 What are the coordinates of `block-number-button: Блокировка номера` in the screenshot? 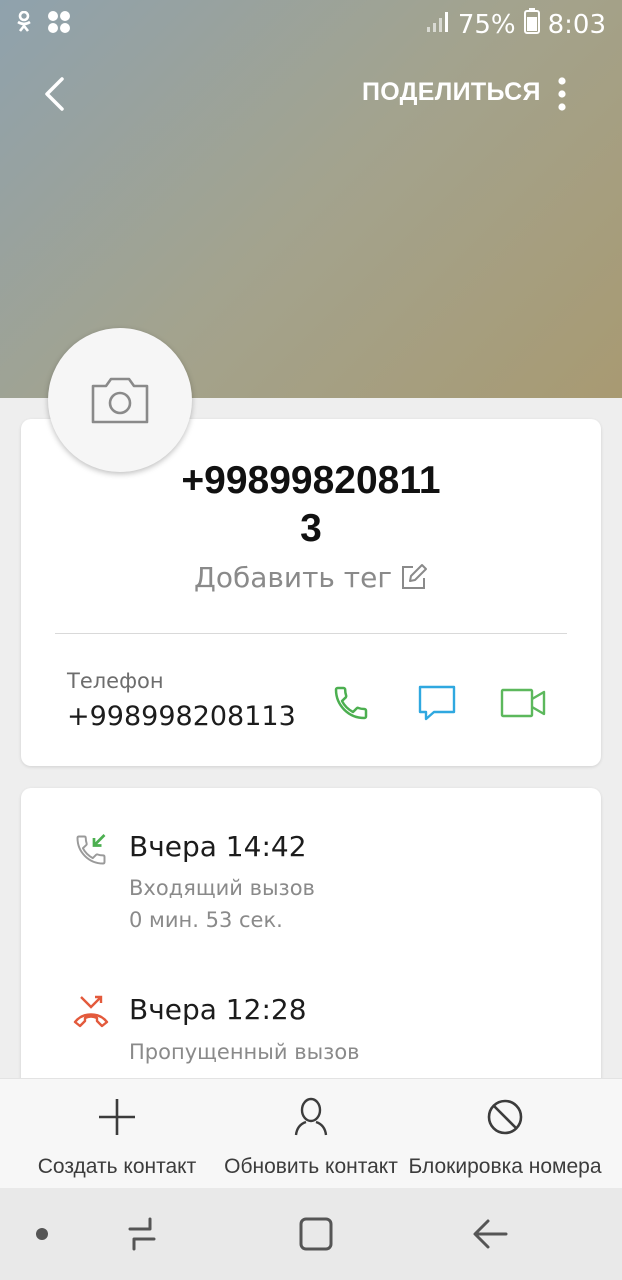 It's located at (505, 1134).